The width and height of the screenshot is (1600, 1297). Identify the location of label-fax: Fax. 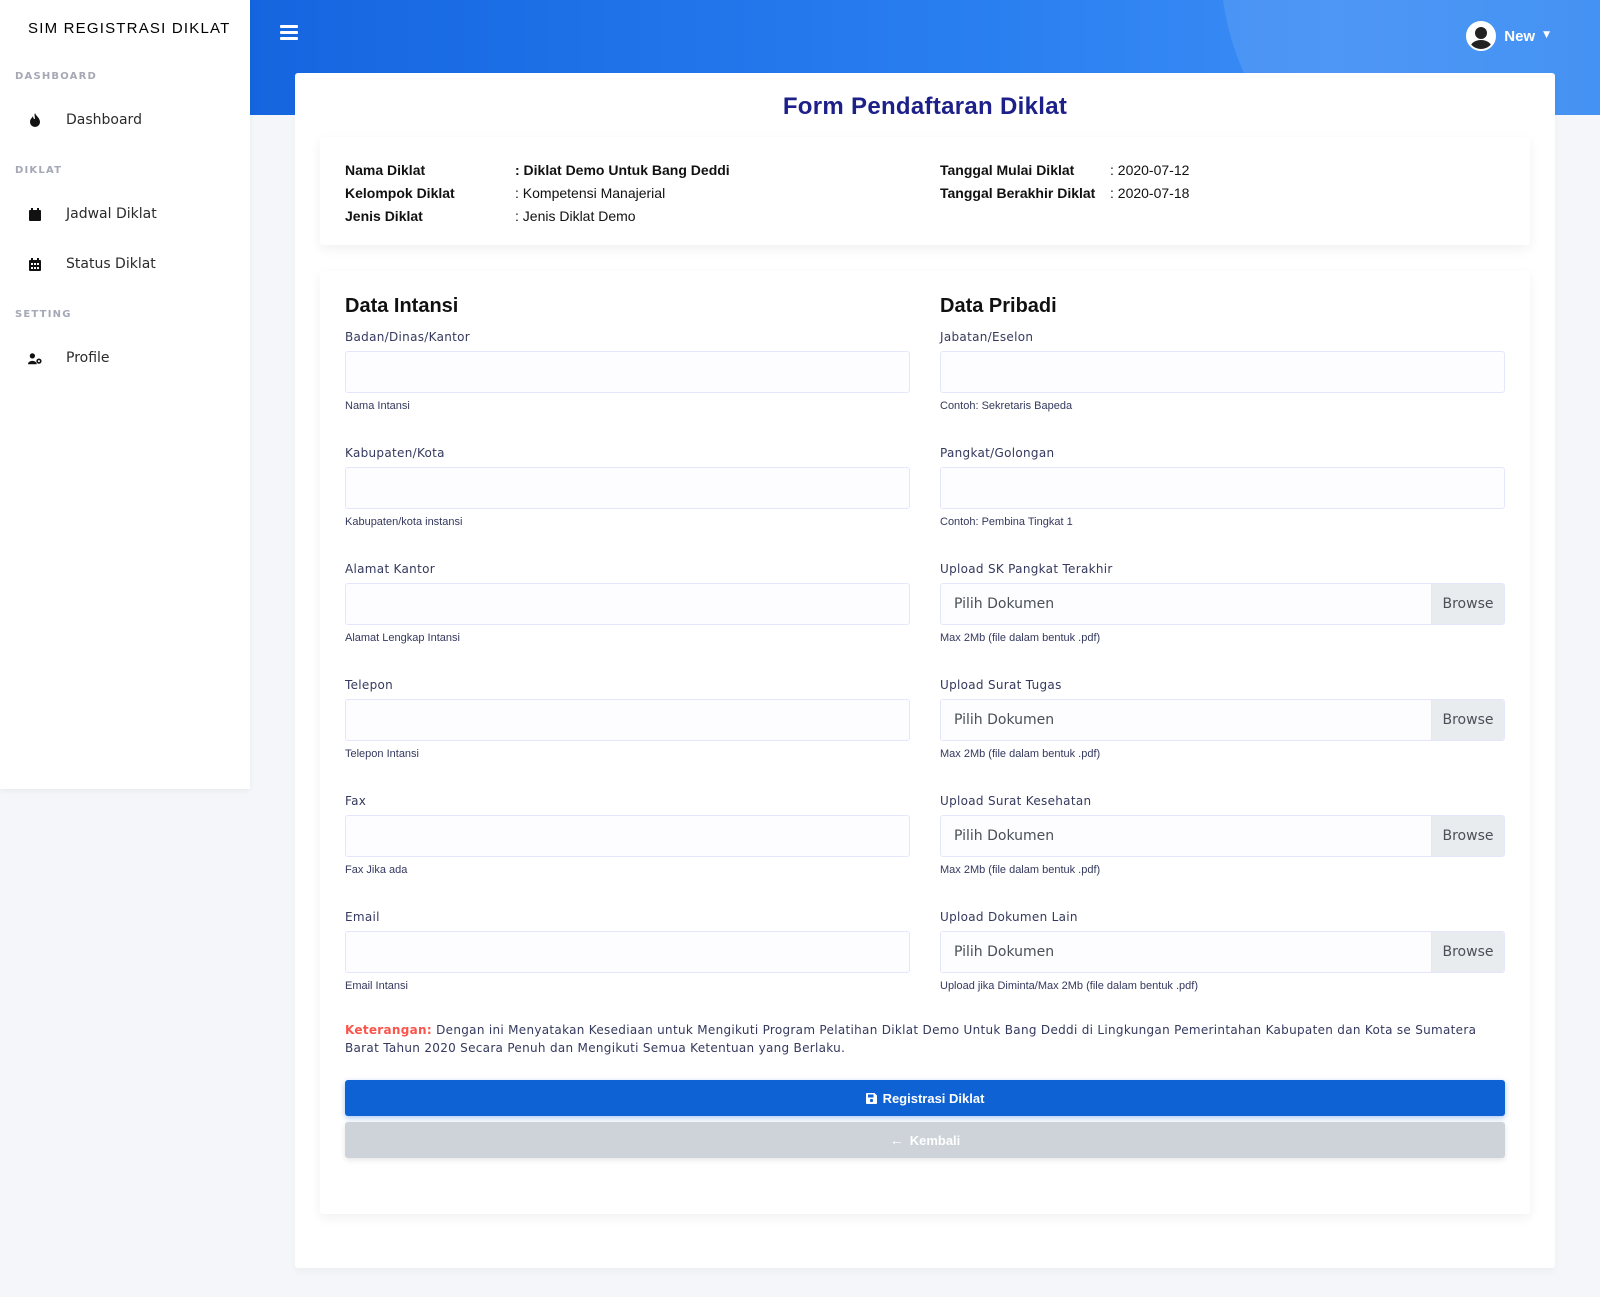
(356, 801).